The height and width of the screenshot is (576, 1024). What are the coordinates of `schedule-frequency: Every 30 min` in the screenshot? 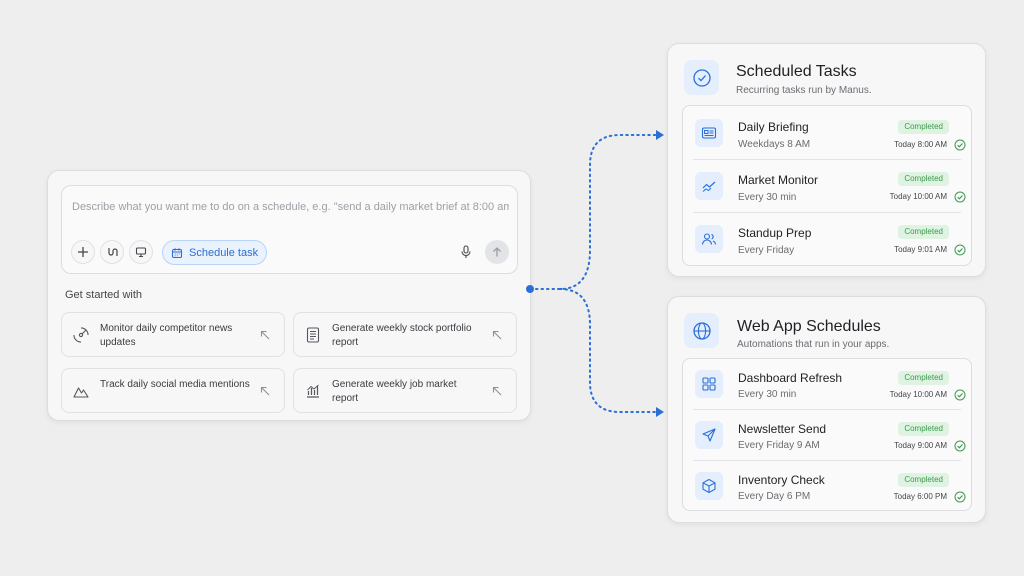 It's located at (767, 394).